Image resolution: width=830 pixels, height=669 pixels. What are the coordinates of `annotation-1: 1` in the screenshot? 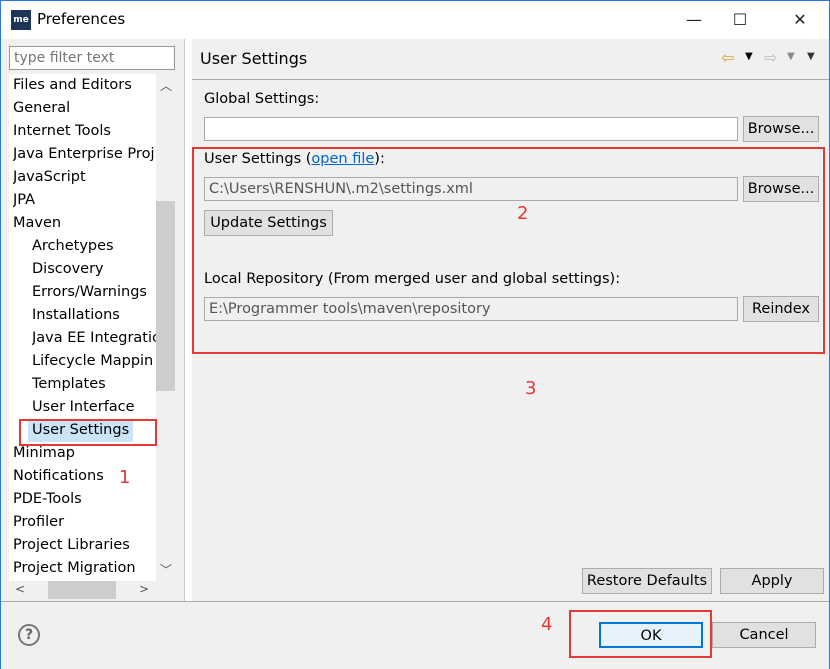 It's located at (125, 477).